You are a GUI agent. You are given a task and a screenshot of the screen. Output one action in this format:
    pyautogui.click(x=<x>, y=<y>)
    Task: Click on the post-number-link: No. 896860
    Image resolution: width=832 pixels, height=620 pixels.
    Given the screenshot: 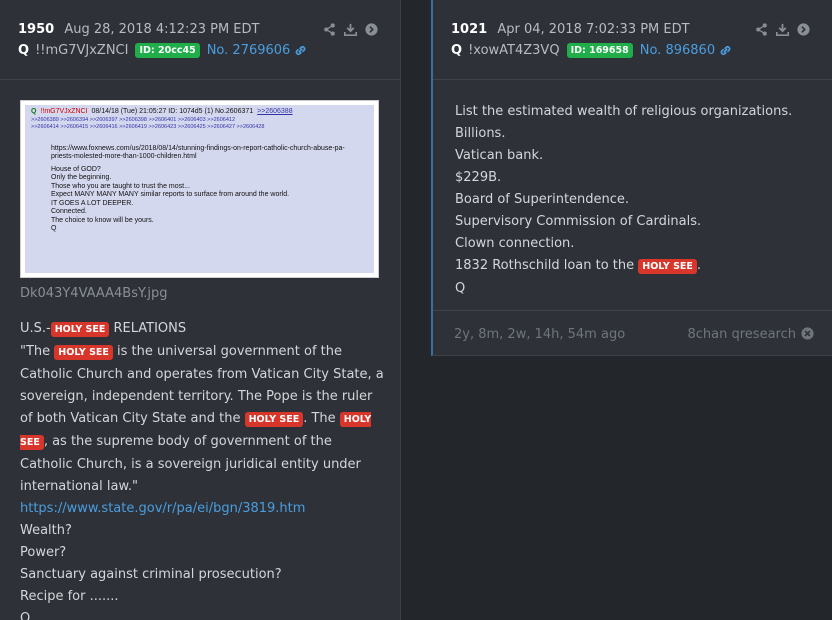 What is the action you would take?
    pyautogui.click(x=677, y=50)
    